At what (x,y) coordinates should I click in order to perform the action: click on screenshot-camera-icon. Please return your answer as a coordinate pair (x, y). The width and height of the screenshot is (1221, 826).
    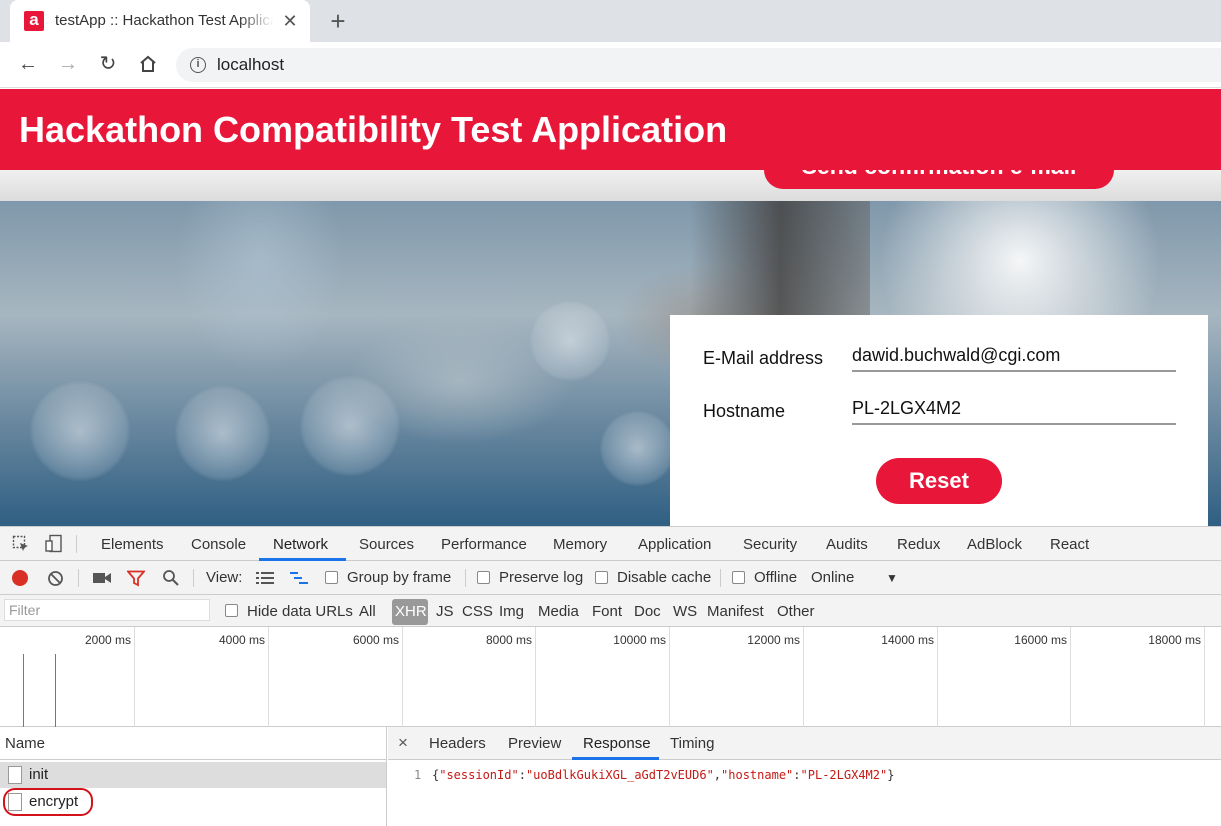
    Looking at the image, I should click on (102, 578).